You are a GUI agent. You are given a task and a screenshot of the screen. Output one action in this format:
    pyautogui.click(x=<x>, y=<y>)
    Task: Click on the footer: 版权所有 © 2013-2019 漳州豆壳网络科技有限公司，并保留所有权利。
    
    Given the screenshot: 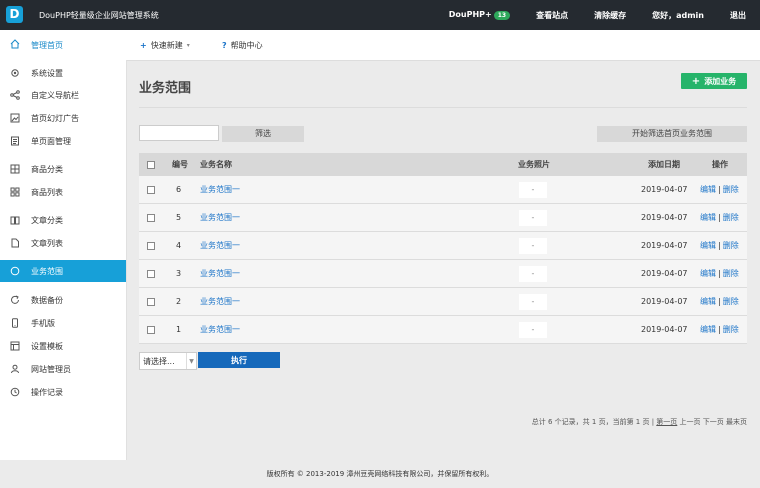 What is the action you would take?
    pyautogui.click(x=380, y=474)
    